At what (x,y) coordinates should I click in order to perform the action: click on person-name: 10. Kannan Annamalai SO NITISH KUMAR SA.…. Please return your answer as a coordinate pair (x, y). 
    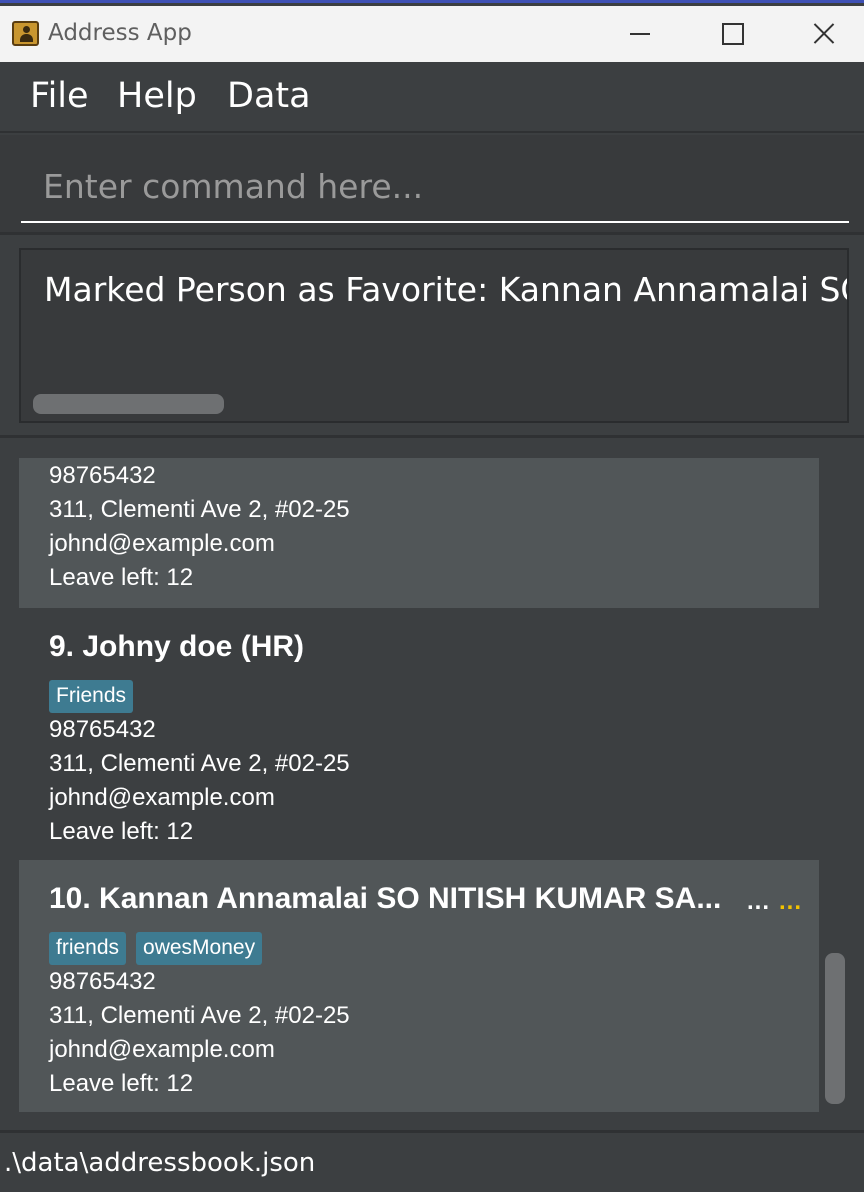
    Looking at the image, I should click on (385, 898).